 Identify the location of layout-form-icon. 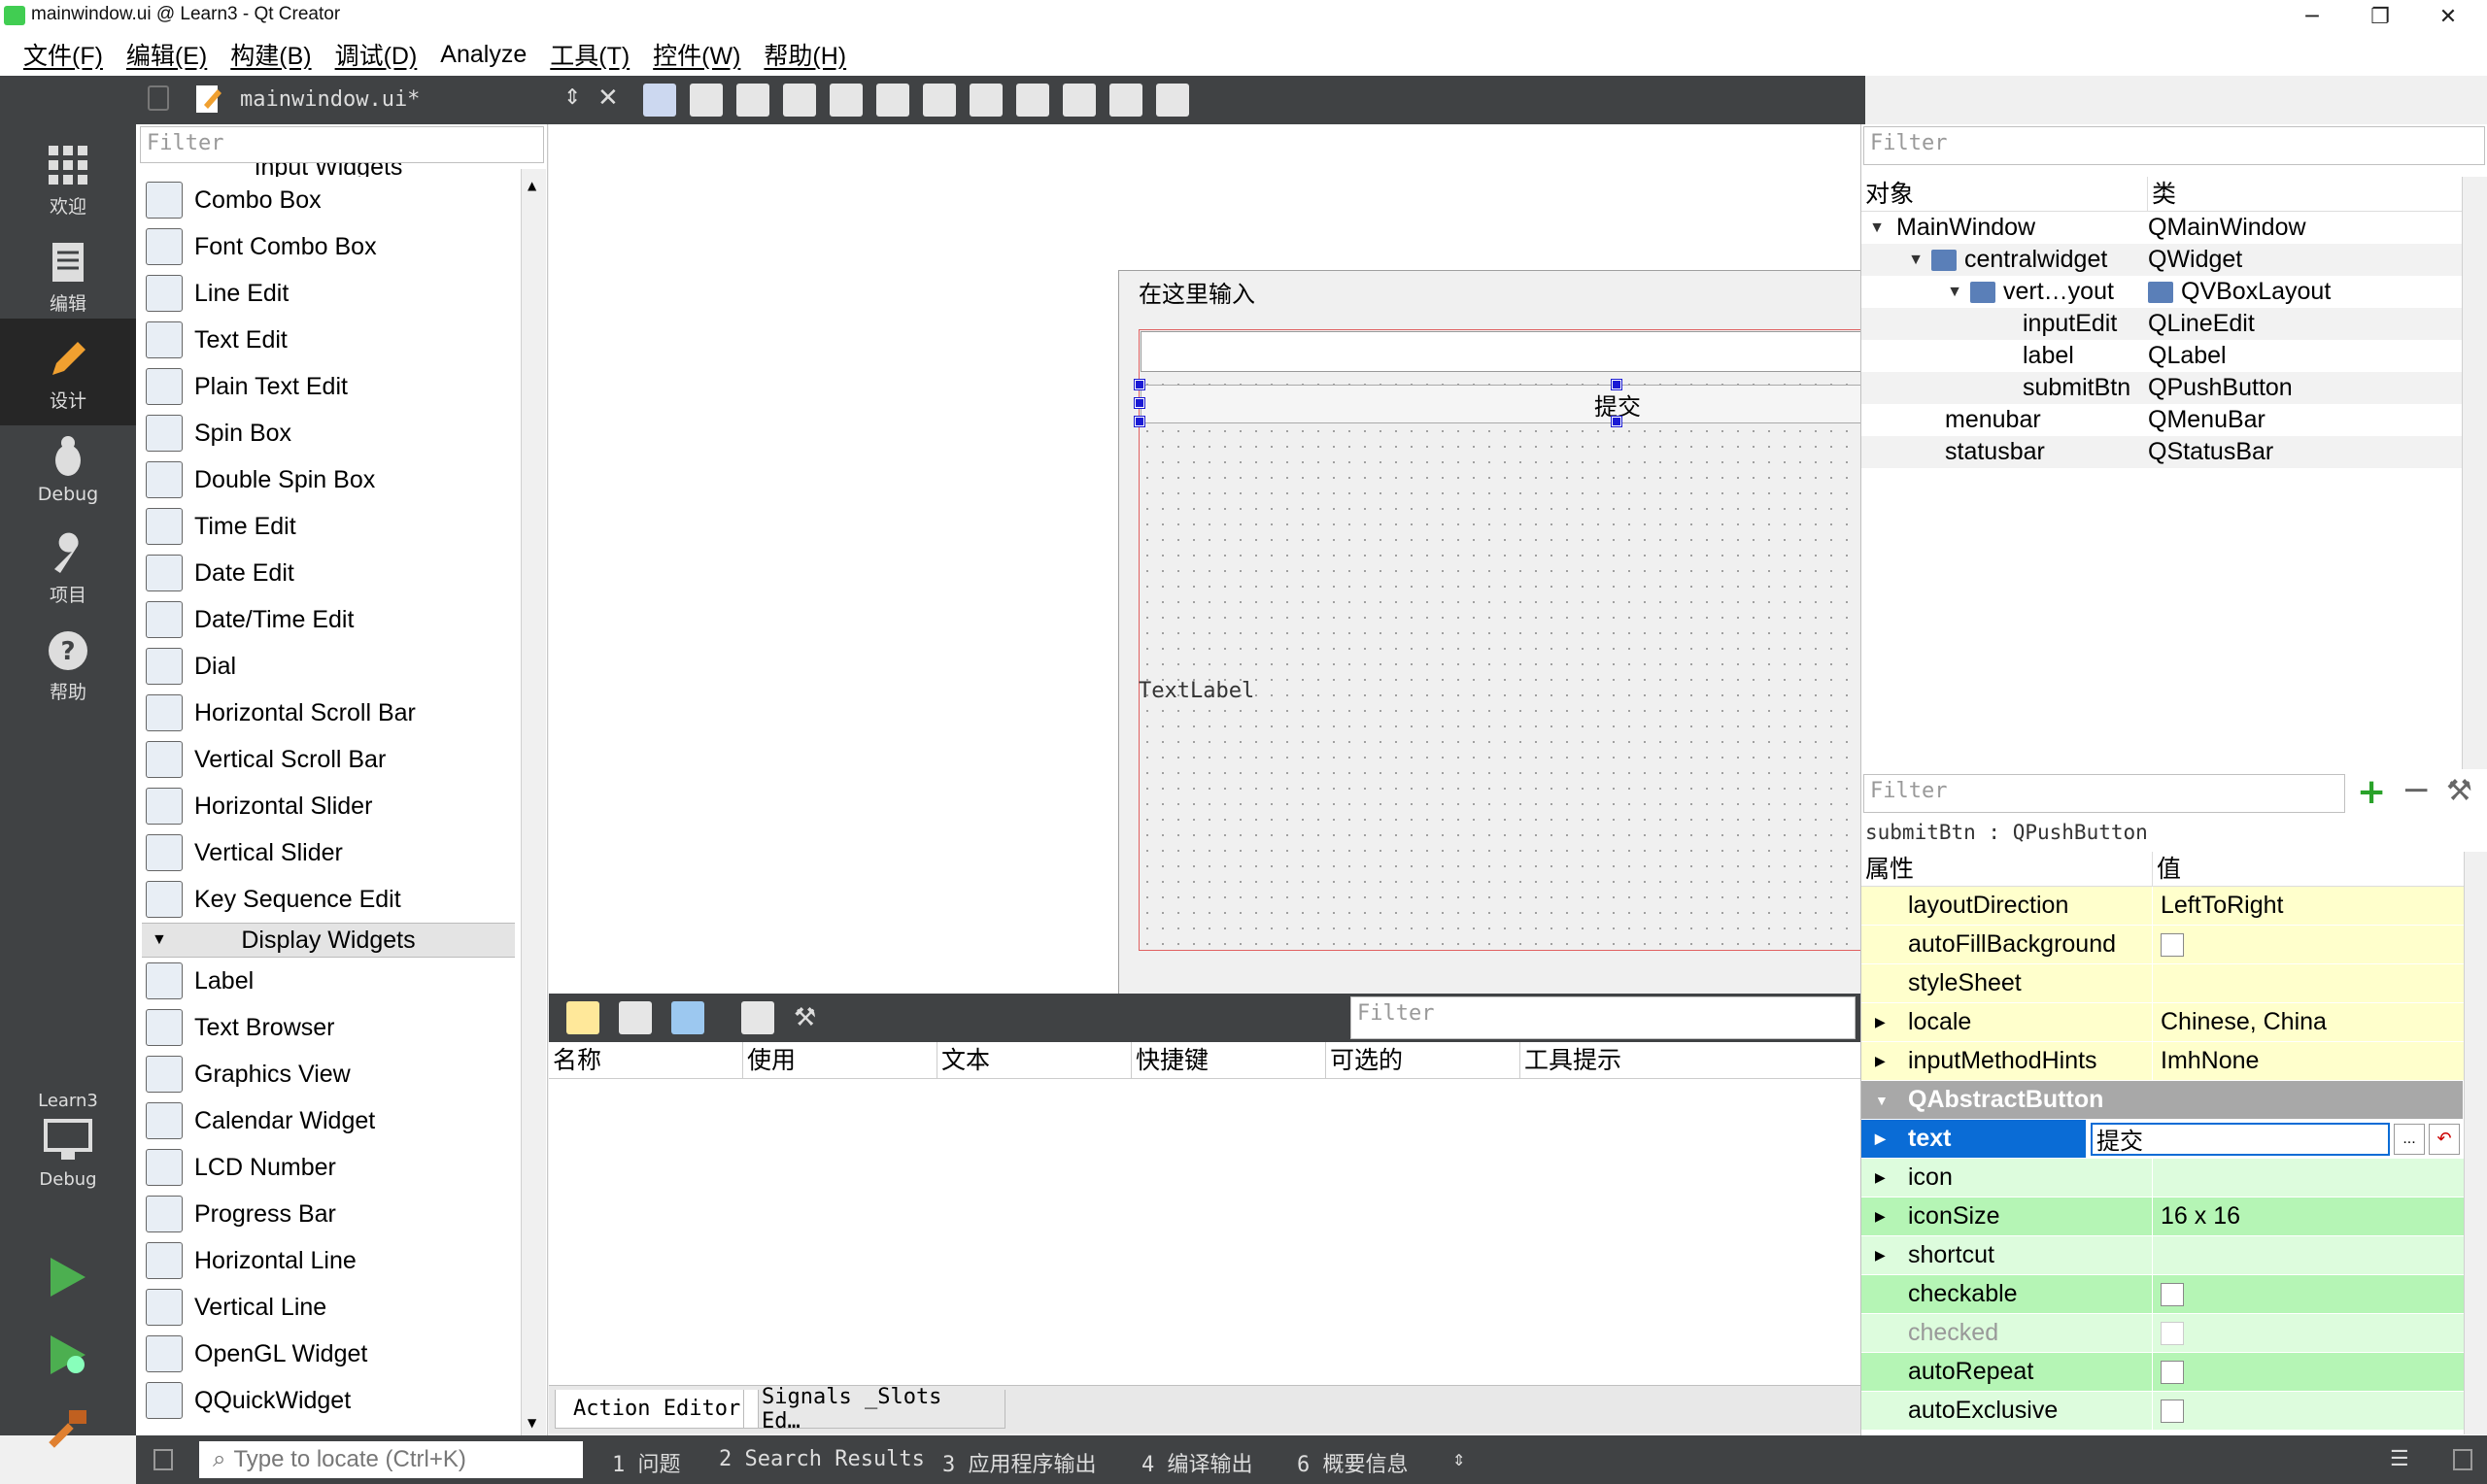
(1032, 100).